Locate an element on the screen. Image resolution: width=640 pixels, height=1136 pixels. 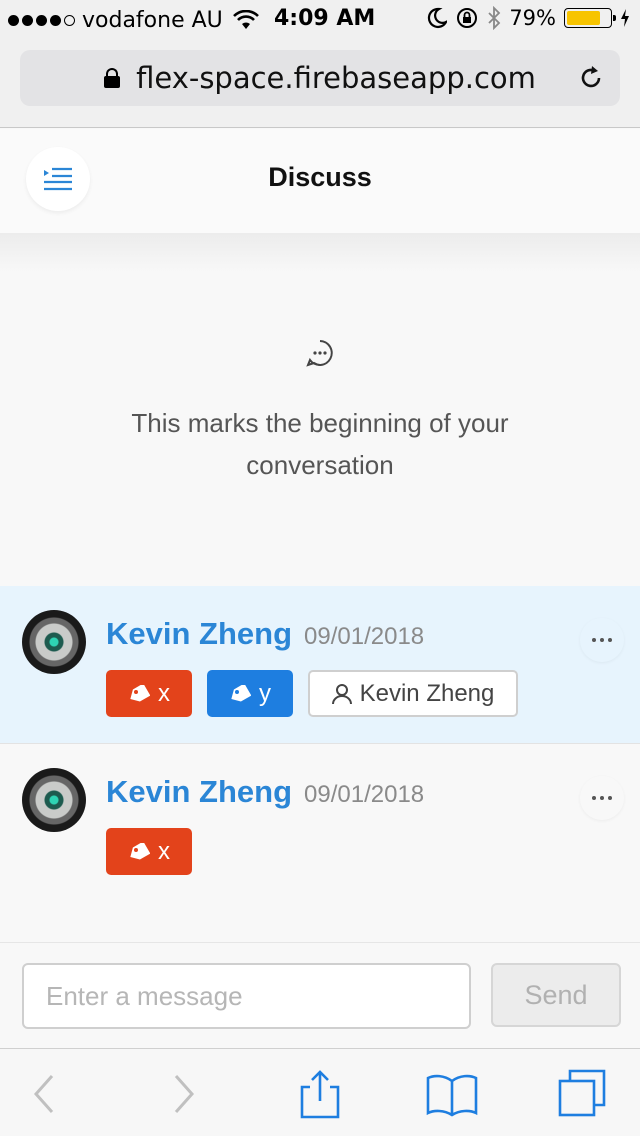
browser-toolbar is located at coordinates (320, 1092).